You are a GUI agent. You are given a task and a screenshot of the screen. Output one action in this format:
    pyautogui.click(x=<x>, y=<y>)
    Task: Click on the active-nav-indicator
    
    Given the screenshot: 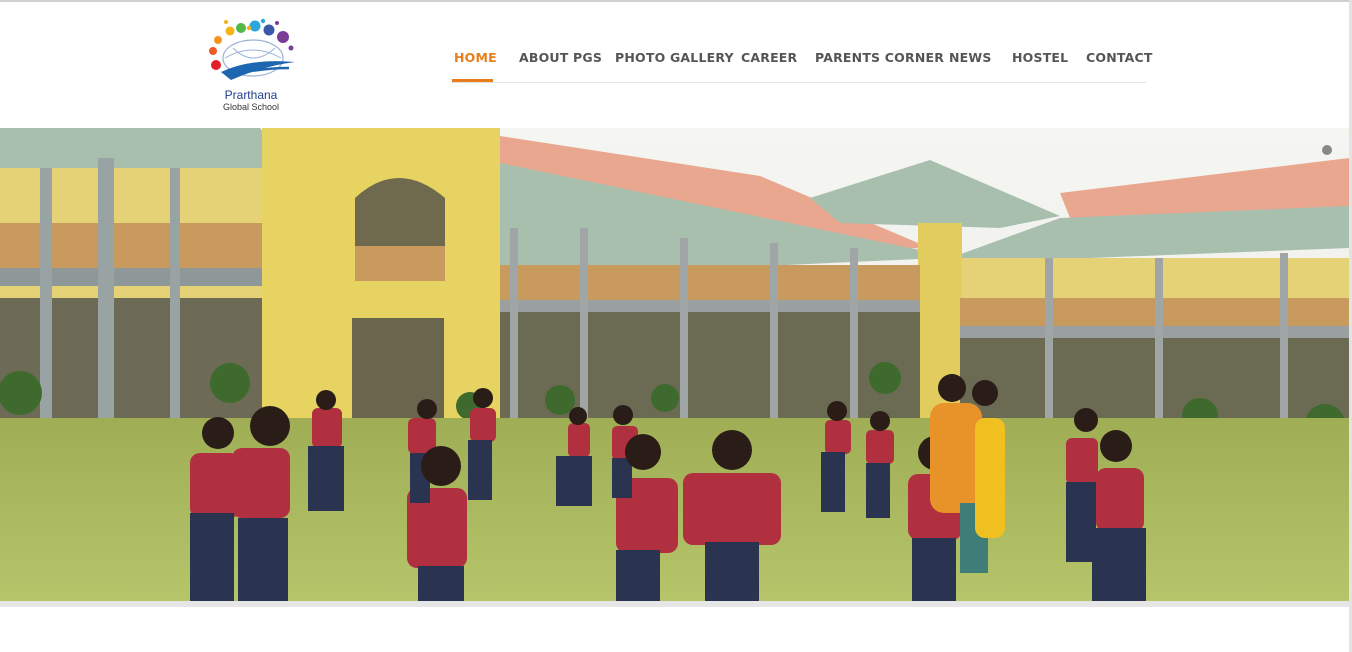 What is the action you would take?
    pyautogui.click(x=472, y=80)
    